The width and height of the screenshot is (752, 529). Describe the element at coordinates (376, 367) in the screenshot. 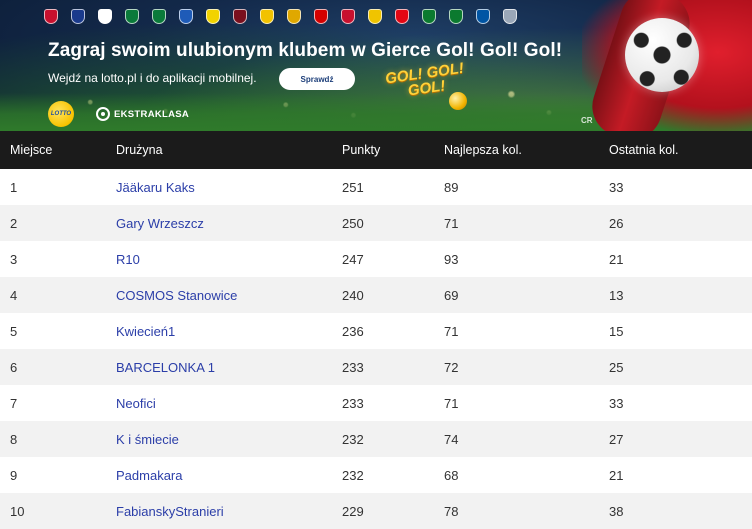

I see `table-row: 6 BARCELONKA 1 233 72 25` at that location.